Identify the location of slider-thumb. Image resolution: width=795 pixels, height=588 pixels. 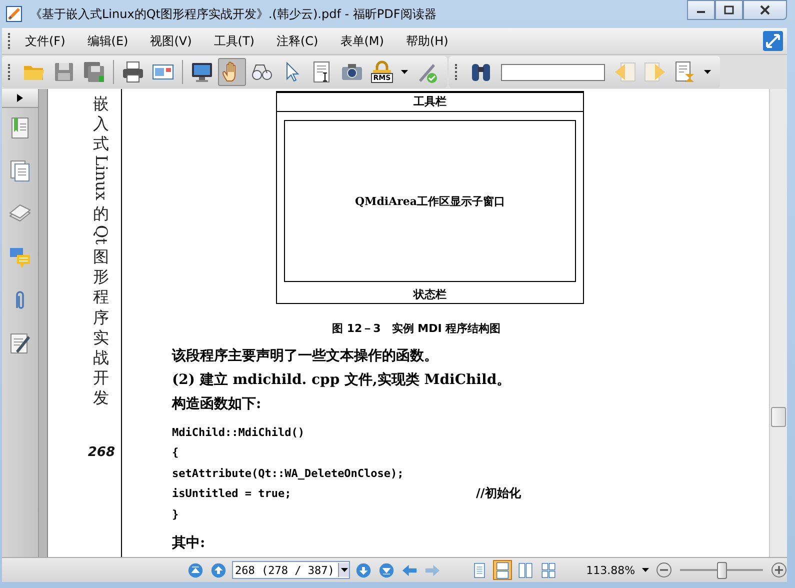
(721, 570).